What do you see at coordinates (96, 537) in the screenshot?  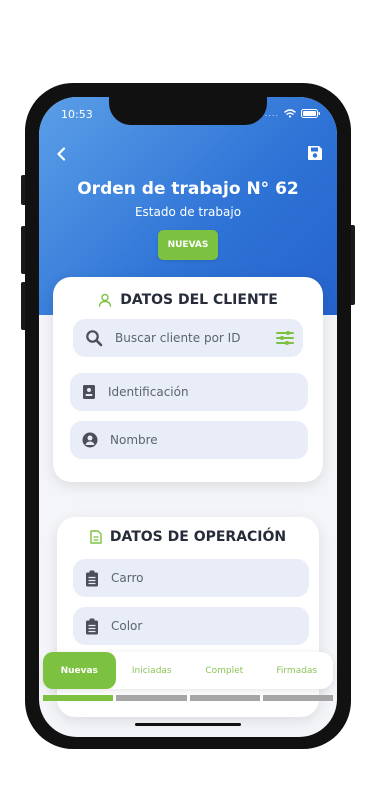 I see `document-icon` at bounding box center [96, 537].